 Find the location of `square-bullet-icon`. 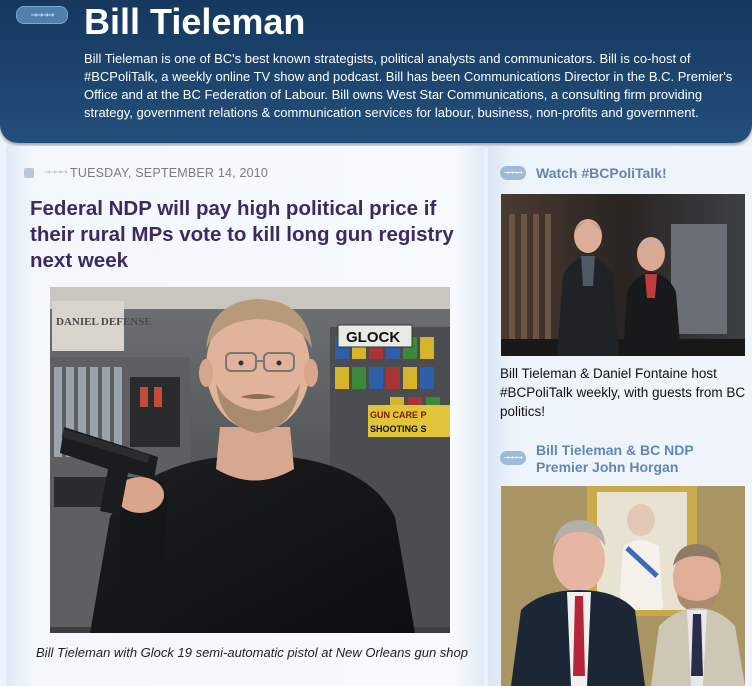

square-bullet-icon is located at coordinates (29, 173).